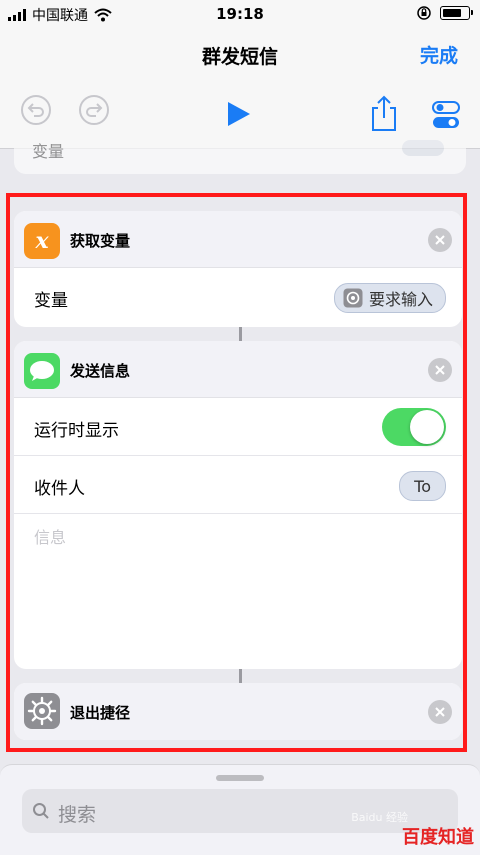 This screenshot has height=855, width=480. I want to click on exit-shortcut-card: 退出捷径, so click(238, 711).